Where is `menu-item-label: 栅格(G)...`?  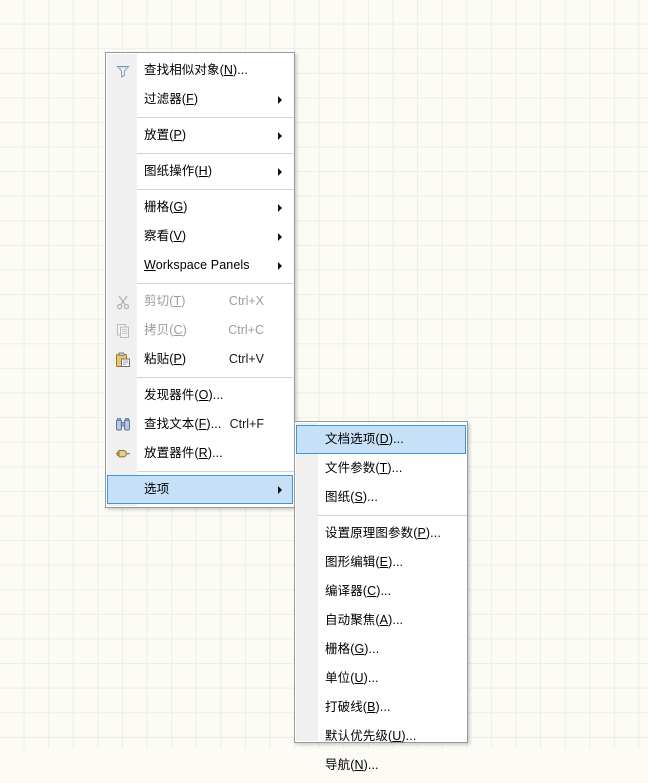
menu-item-label: 栅格(G)... is located at coordinates (352, 649).